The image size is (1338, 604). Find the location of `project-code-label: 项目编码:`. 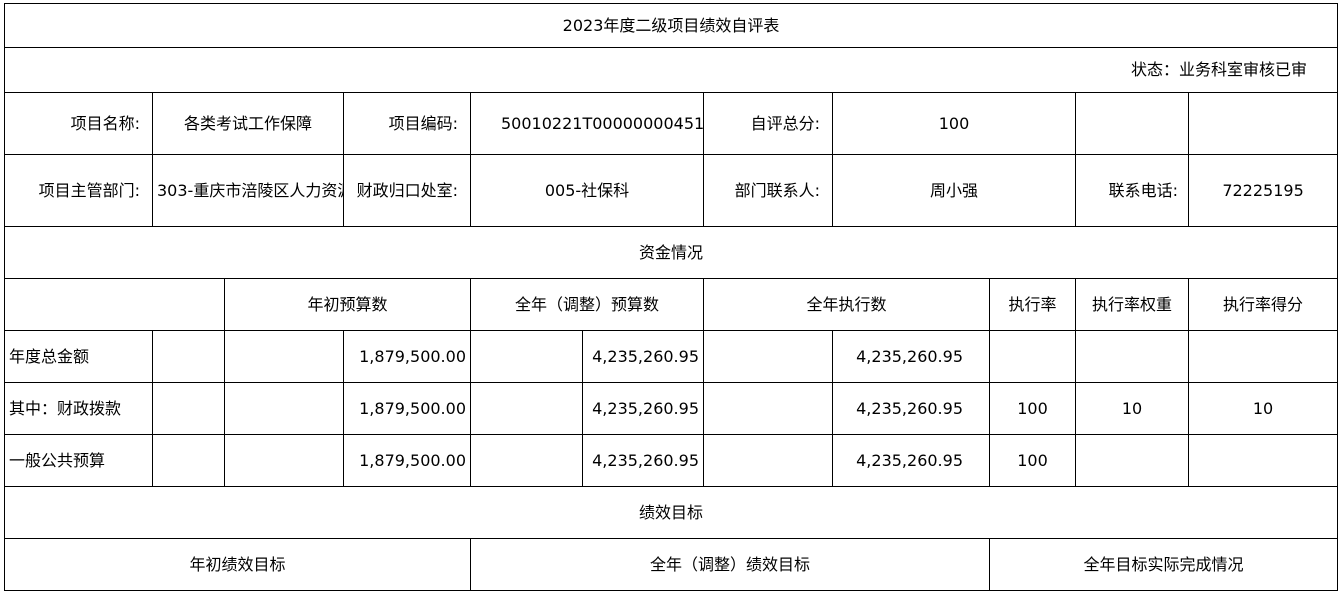

project-code-label: 项目编码: is located at coordinates (407, 123).